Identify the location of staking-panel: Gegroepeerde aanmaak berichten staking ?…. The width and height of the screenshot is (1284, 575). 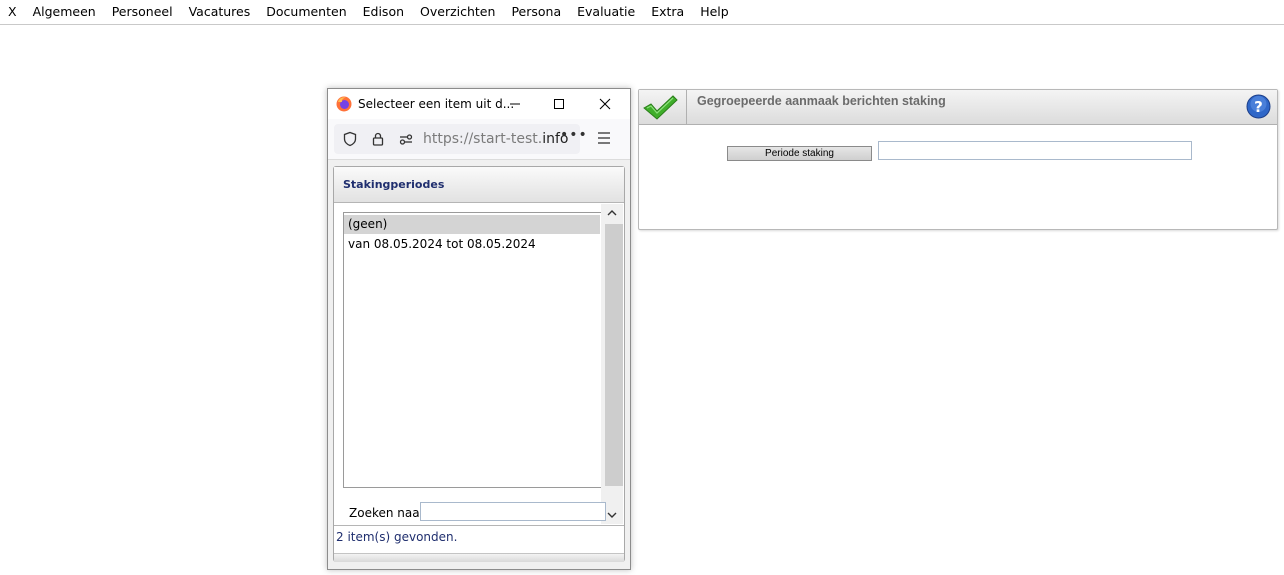
(958, 159).